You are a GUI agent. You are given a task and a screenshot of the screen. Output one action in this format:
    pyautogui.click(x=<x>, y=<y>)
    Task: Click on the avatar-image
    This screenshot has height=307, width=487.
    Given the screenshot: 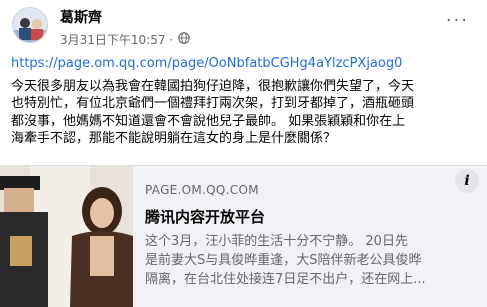 What is the action you would take?
    pyautogui.click(x=30, y=25)
    